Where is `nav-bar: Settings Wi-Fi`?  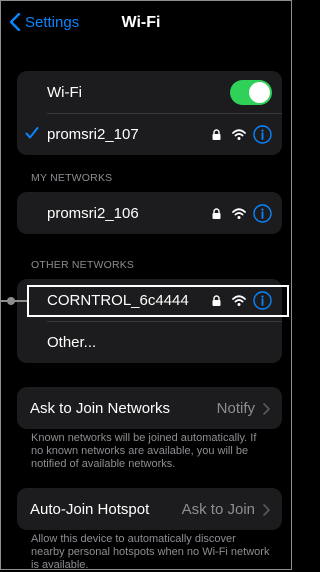 nav-bar: Settings Wi-Fi is located at coordinates (146, 23).